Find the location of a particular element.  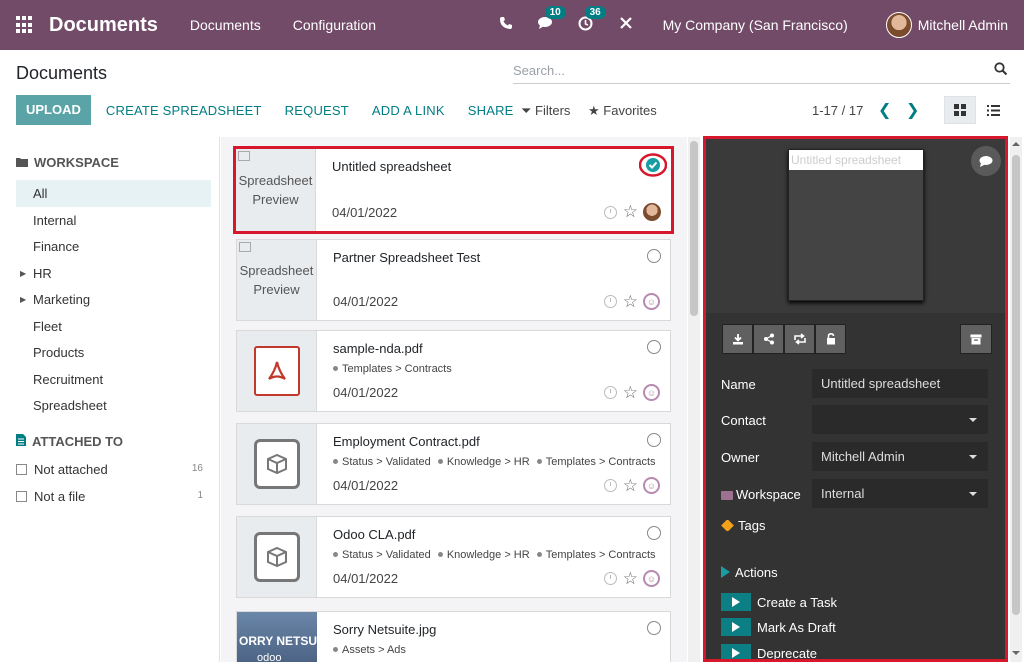

filter-not-attached: Not attached is located at coordinates (62, 469).